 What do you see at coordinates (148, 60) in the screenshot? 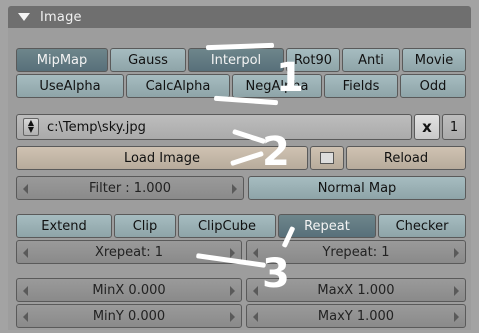
I see `gauss-button: Gauss` at bounding box center [148, 60].